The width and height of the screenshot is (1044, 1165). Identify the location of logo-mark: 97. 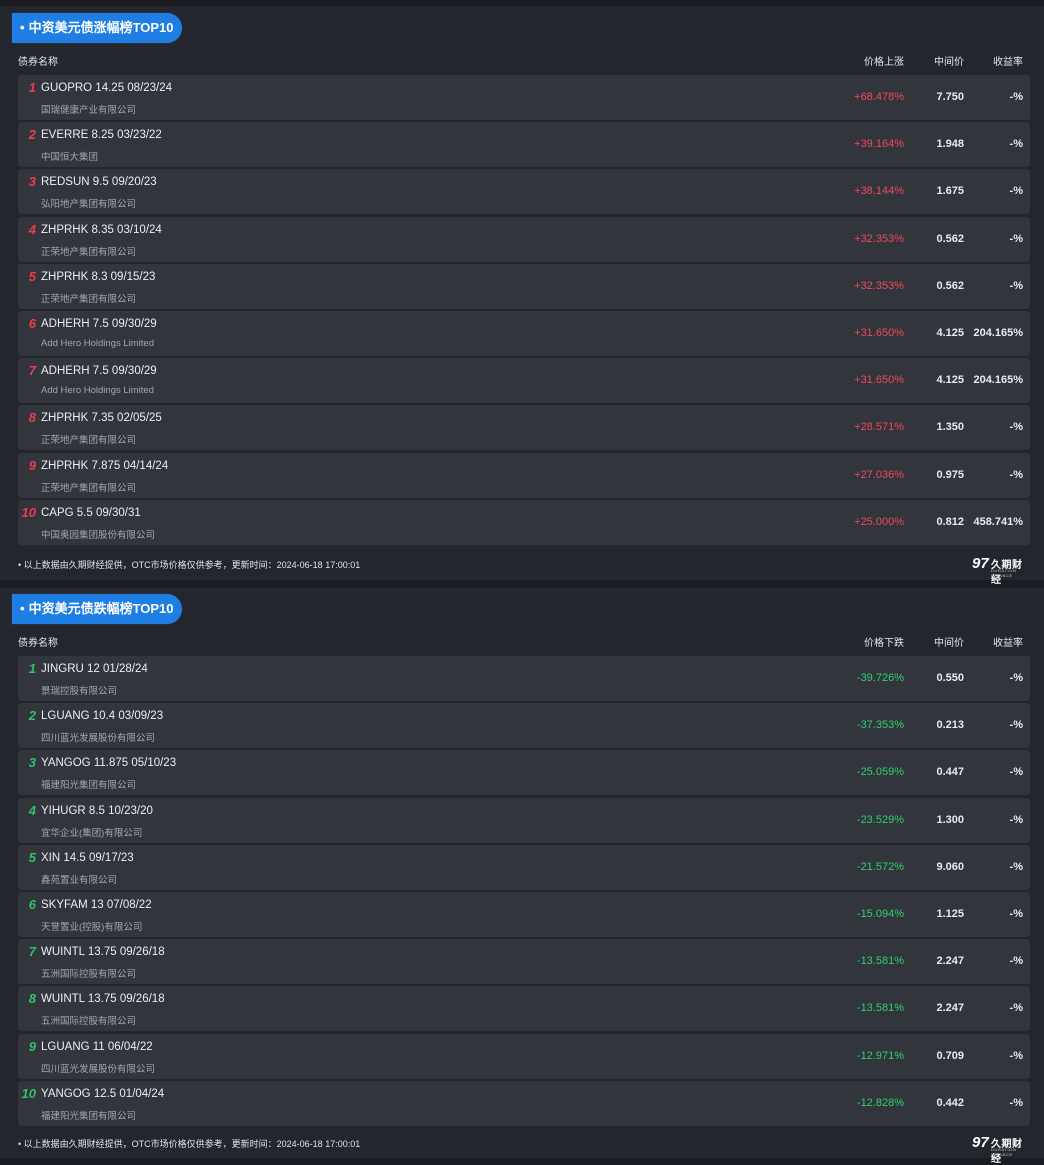
(980, 563).